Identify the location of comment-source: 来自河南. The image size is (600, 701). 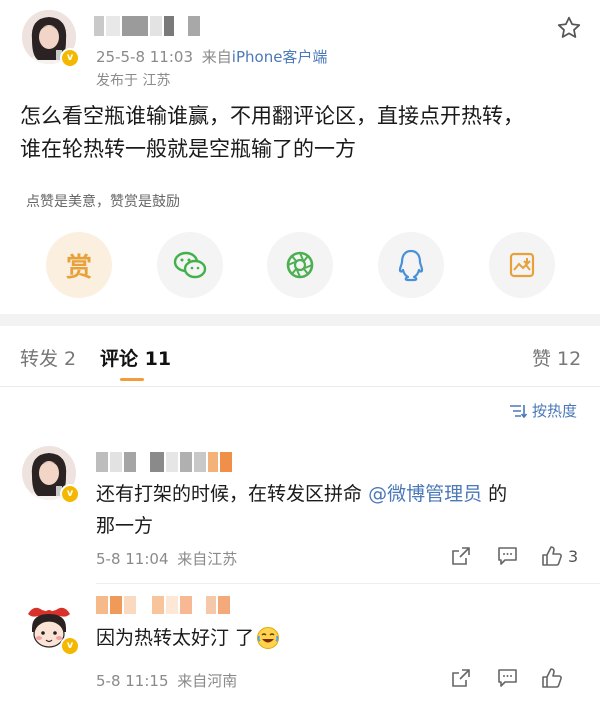
(207, 681).